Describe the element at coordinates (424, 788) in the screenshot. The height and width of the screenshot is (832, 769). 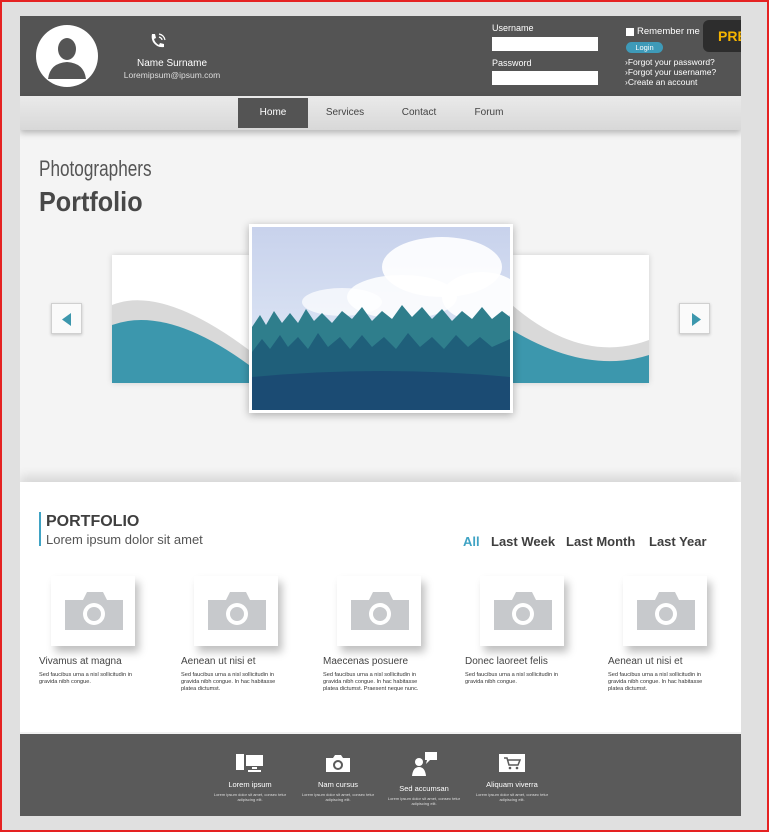
I see `footer-item-label: Sed accumsan` at that location.